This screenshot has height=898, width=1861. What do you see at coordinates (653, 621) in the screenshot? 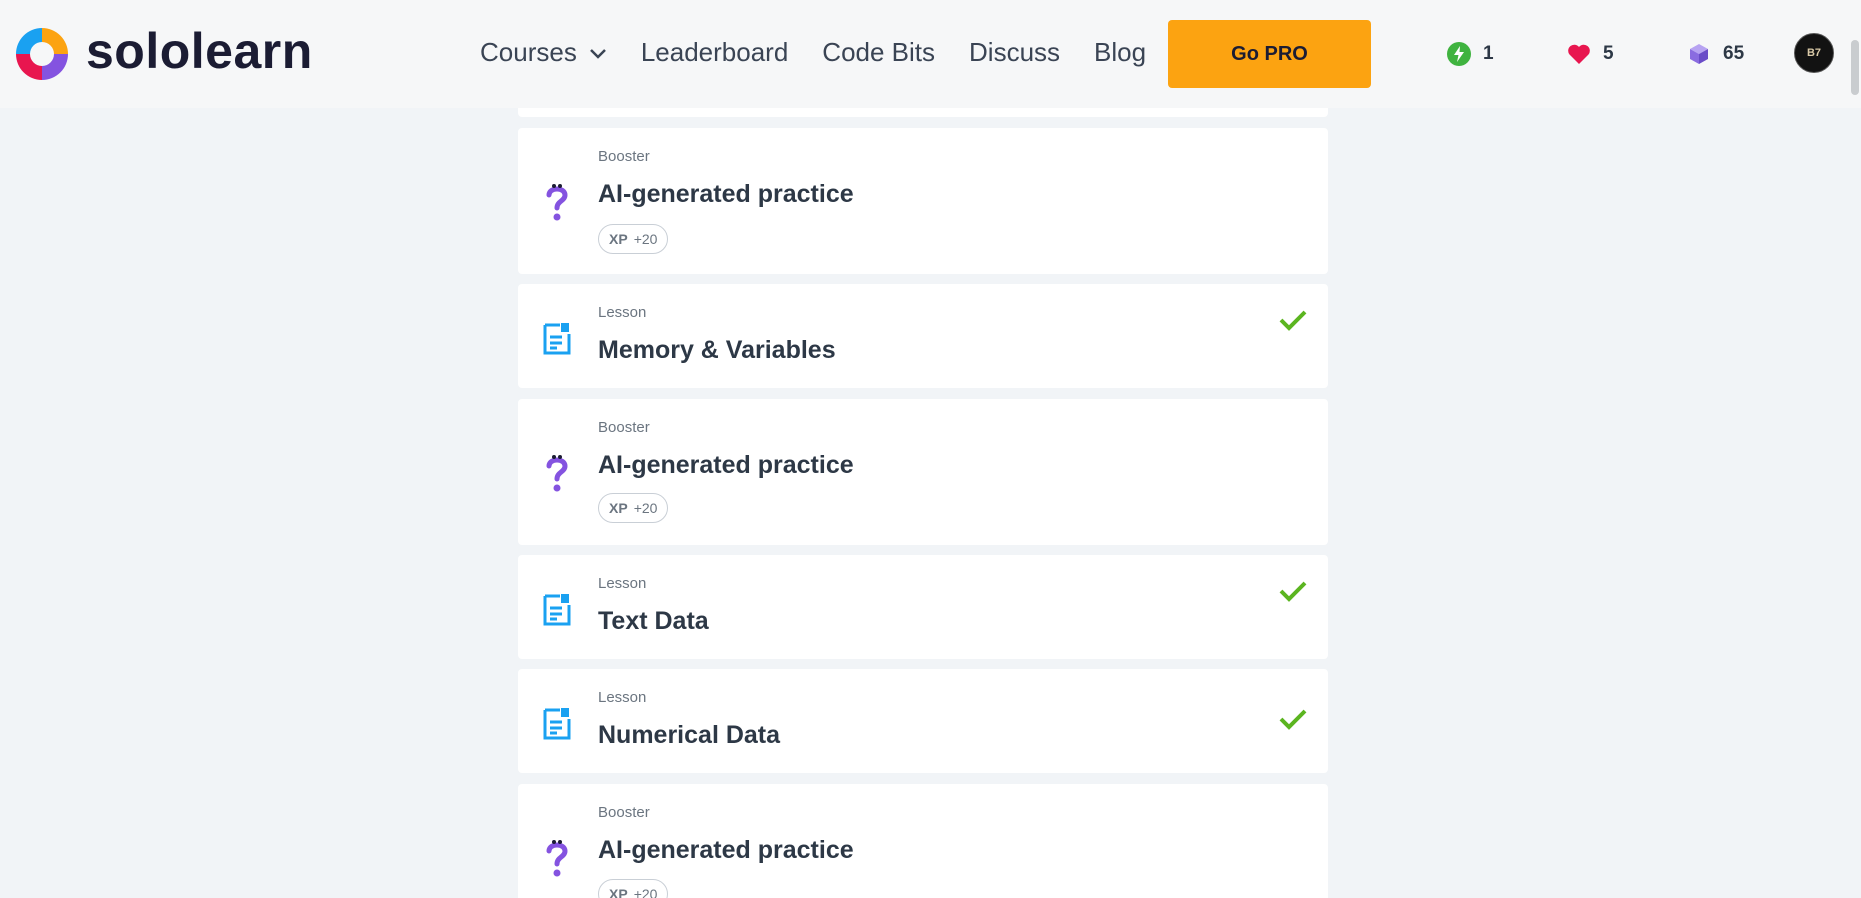
I see `item-title: Text Data` at bounding box center [653, 621].